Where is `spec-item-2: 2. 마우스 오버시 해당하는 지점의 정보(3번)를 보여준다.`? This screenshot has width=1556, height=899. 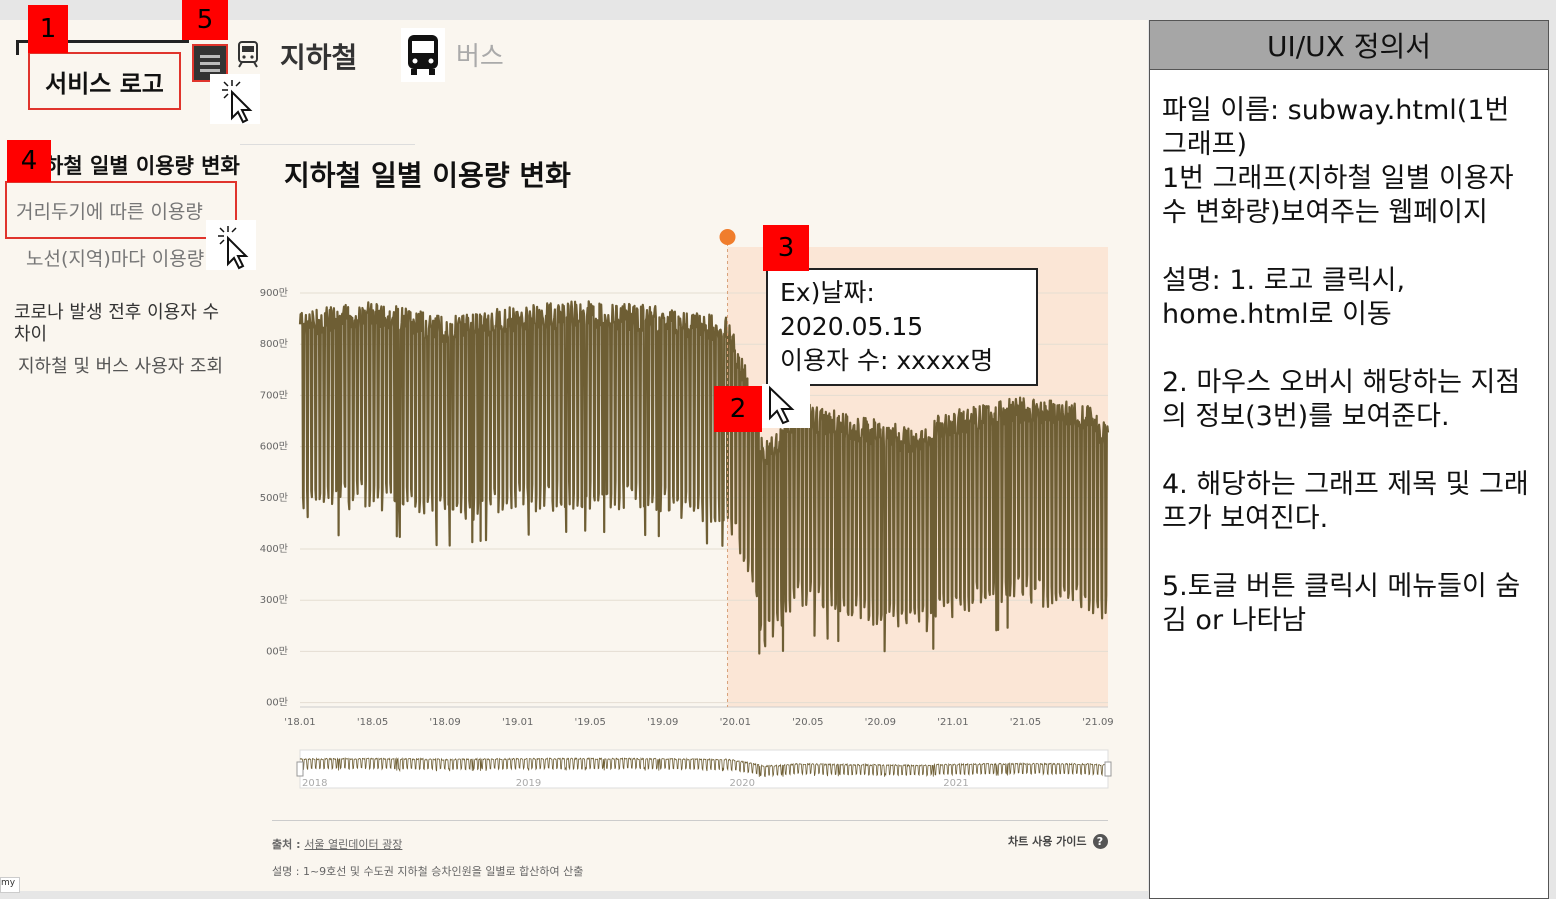
spec-item-2: 2. 마우스 오버시 해당하는 지점의 정보(3번)를 보여준다. is located at coordinates (1341, 399).